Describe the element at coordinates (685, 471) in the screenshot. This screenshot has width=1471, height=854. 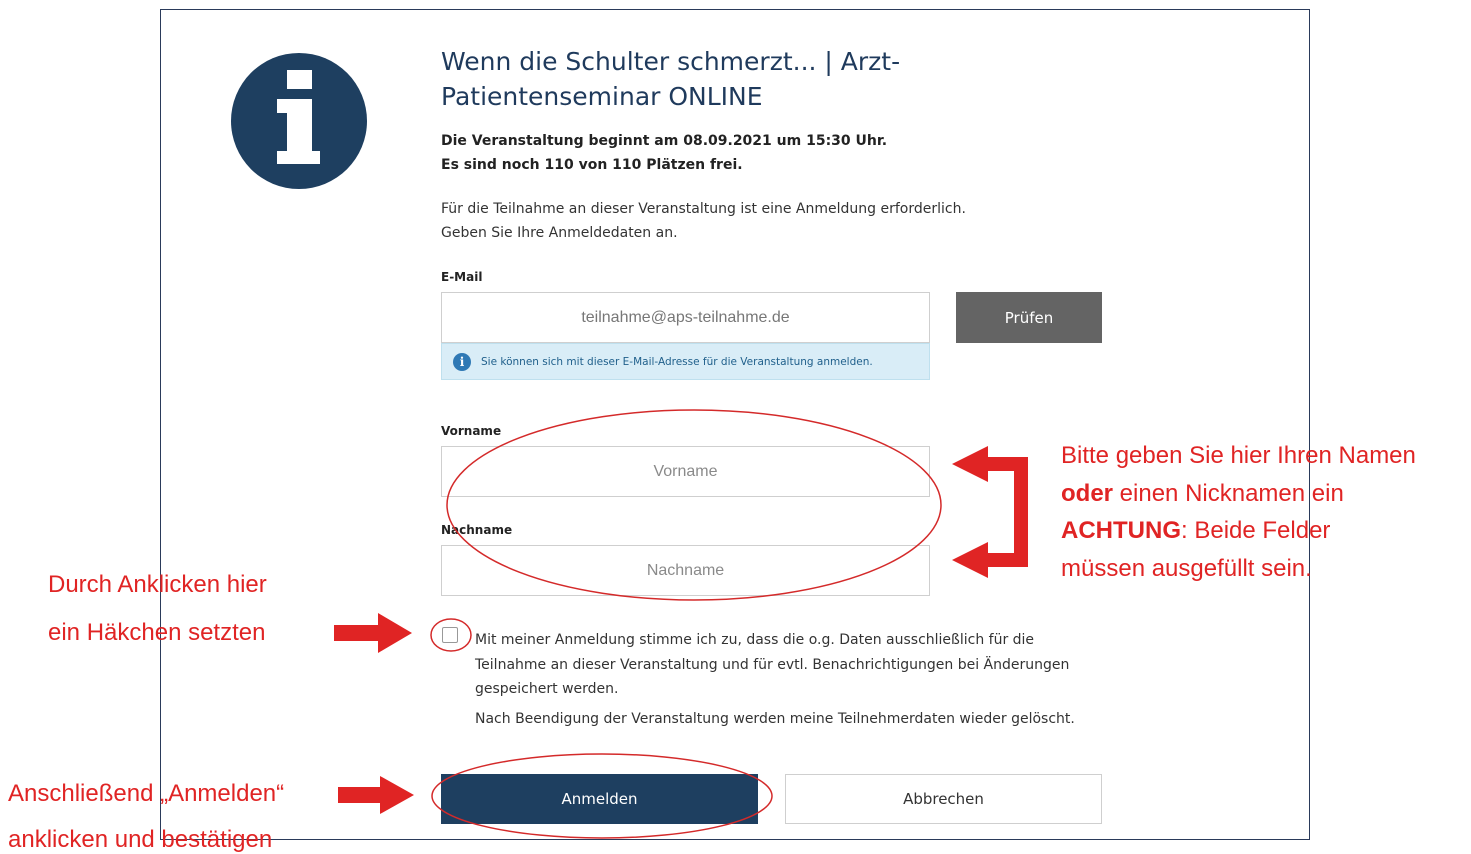
I see `firstname-input` at that location.